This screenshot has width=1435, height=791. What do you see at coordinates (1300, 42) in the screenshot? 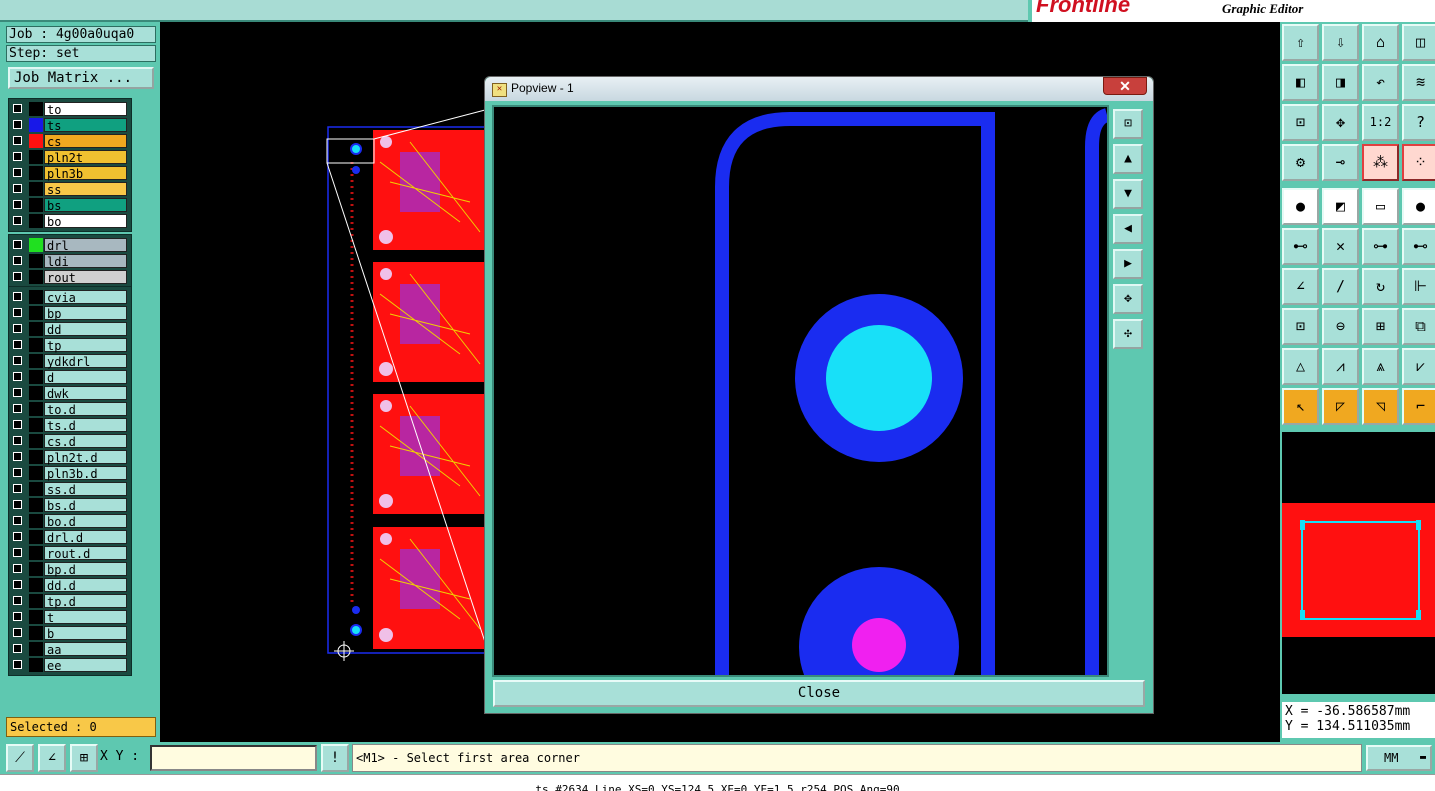
I see `zoom-home-icon: ⇧` at bounding box center [1300, 42].